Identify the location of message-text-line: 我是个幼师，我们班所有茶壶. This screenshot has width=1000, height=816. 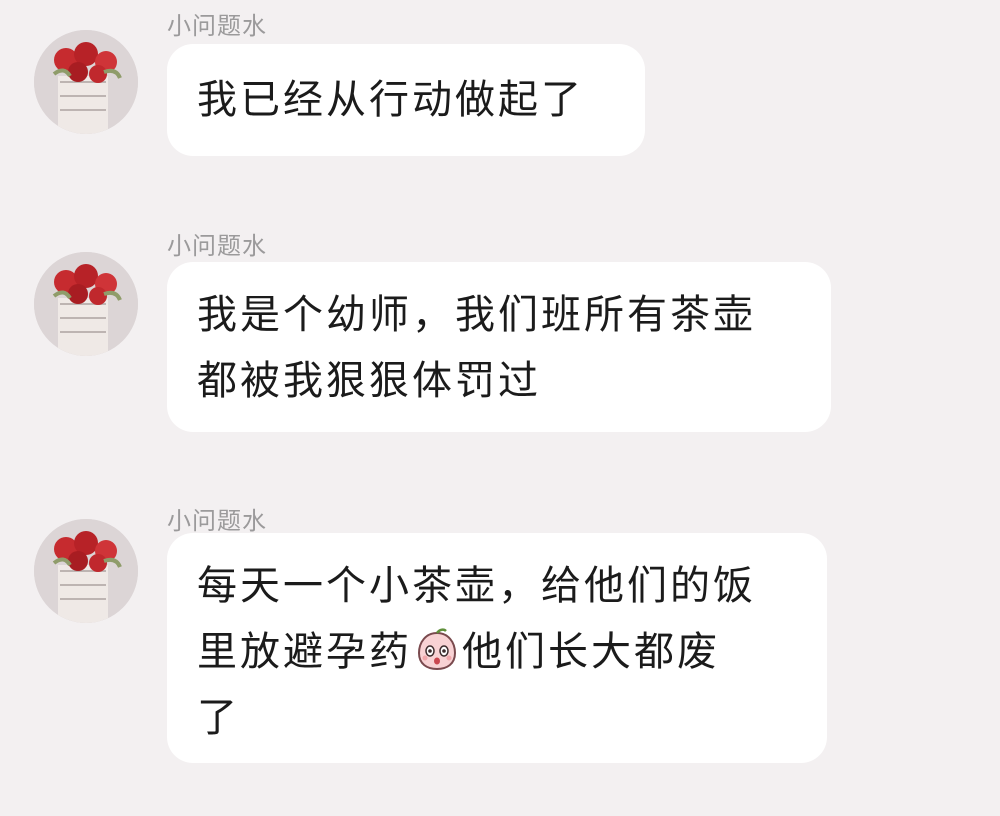
(476, 315).